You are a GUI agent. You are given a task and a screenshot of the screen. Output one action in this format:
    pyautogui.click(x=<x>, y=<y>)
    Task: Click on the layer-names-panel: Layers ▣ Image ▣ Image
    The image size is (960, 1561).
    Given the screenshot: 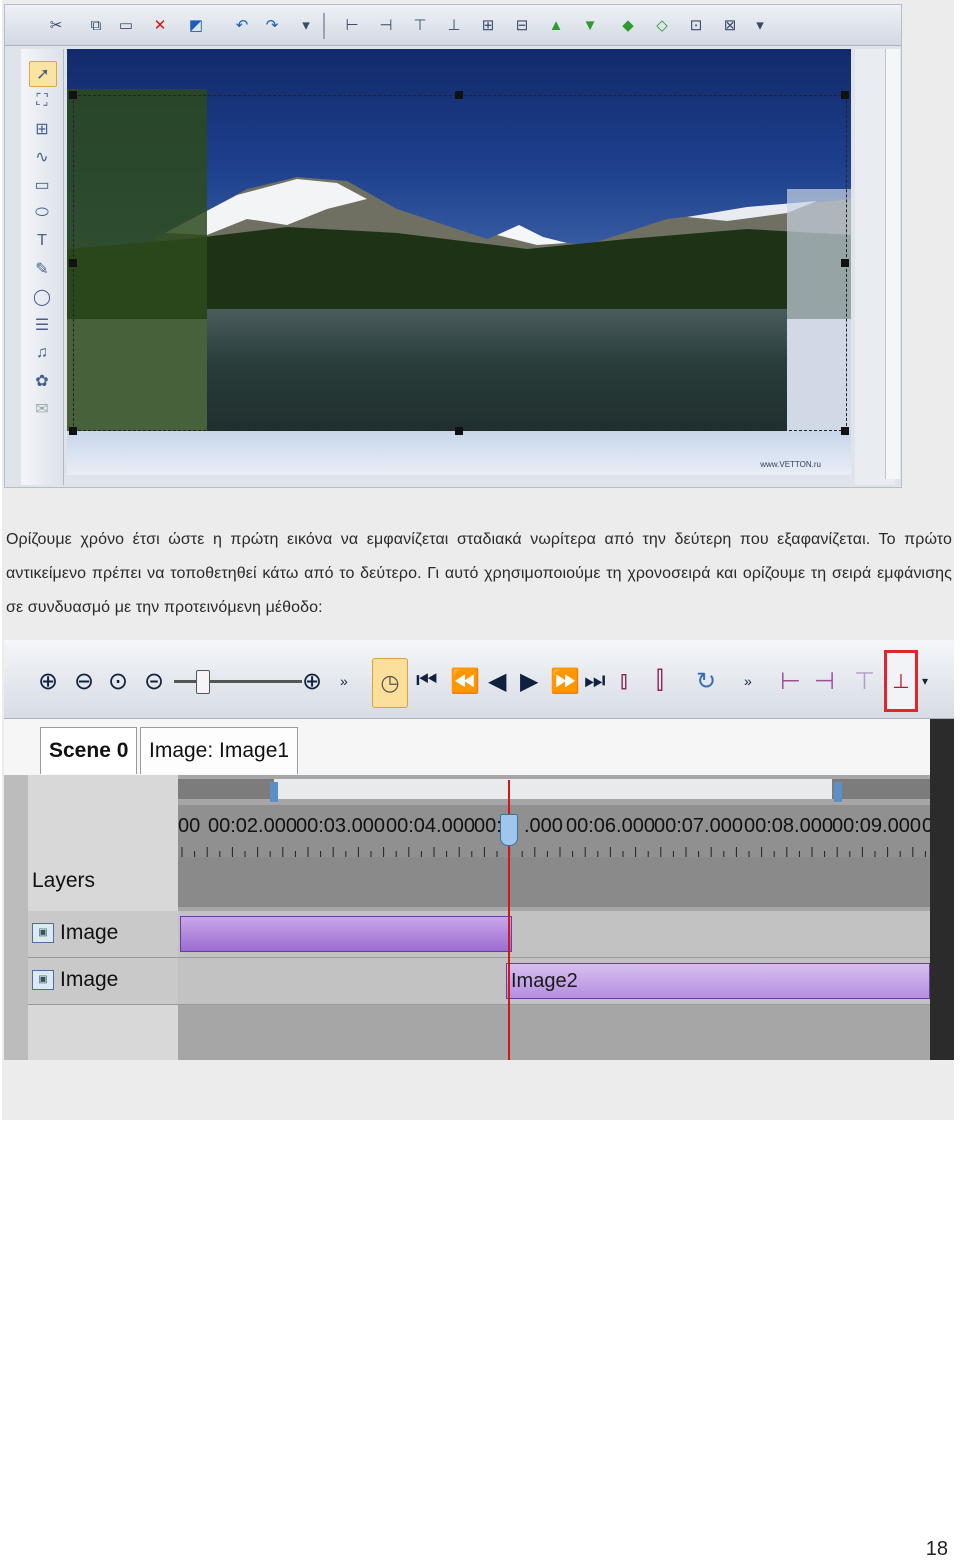 What is the action you would take?
    pyautogui.click(x=103, y=917)
    